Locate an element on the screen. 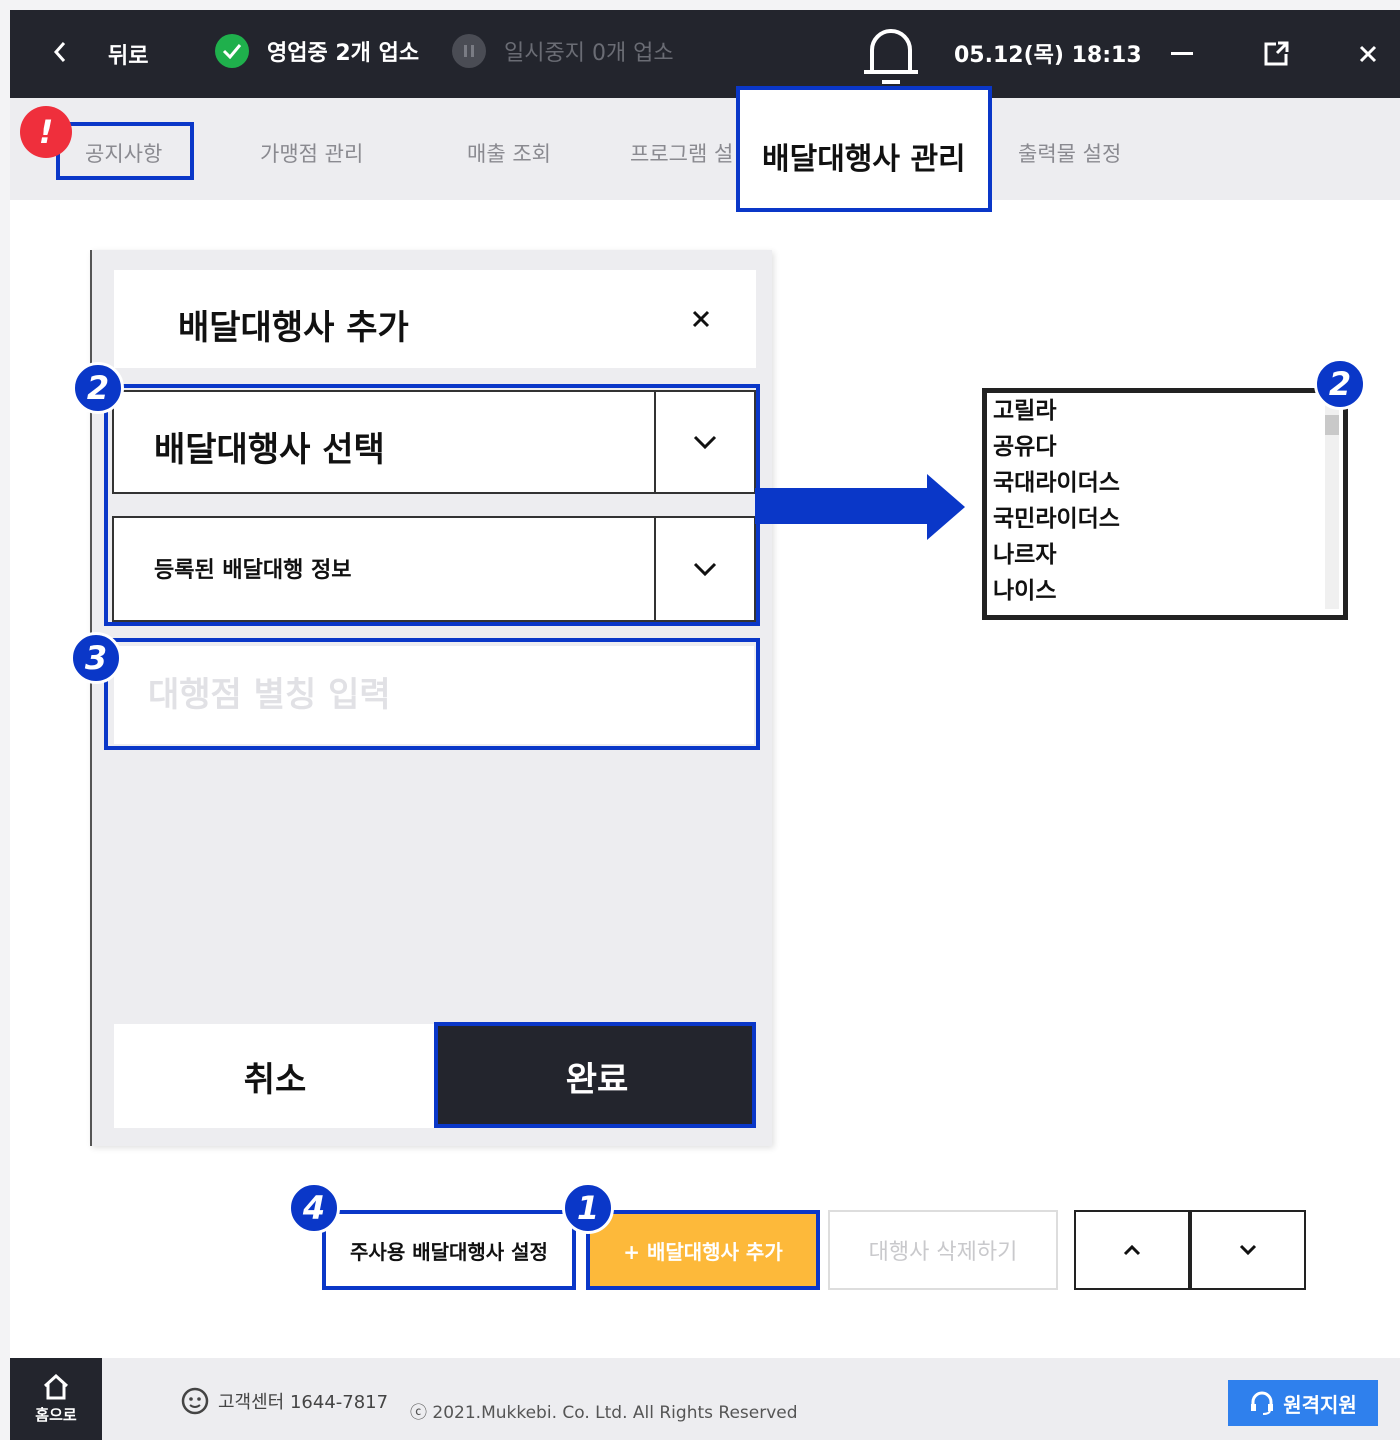 Image resolution: width=1400 pixels, height=1440 pixels. datetime: 05.12(목) 18:13 is located at coordinates (1048, 55).